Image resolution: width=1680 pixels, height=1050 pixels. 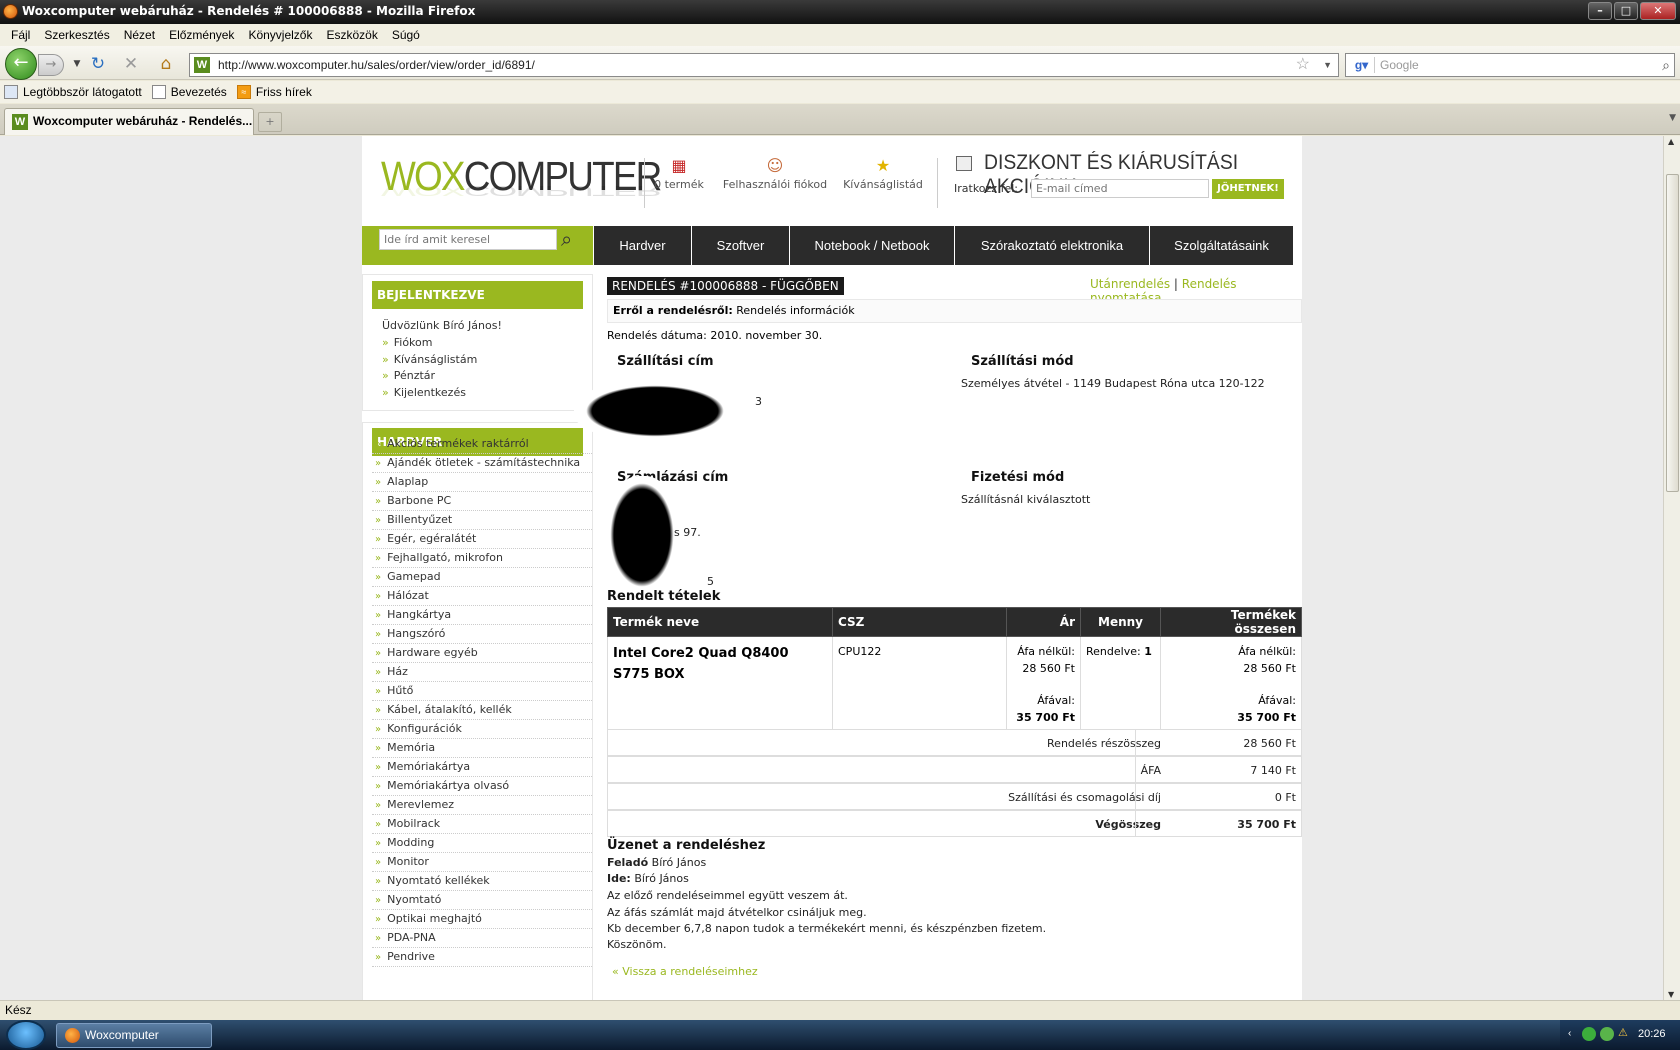 I want to click on nav-notebook: Notebook / Netbook, so click(x=872, y=245).